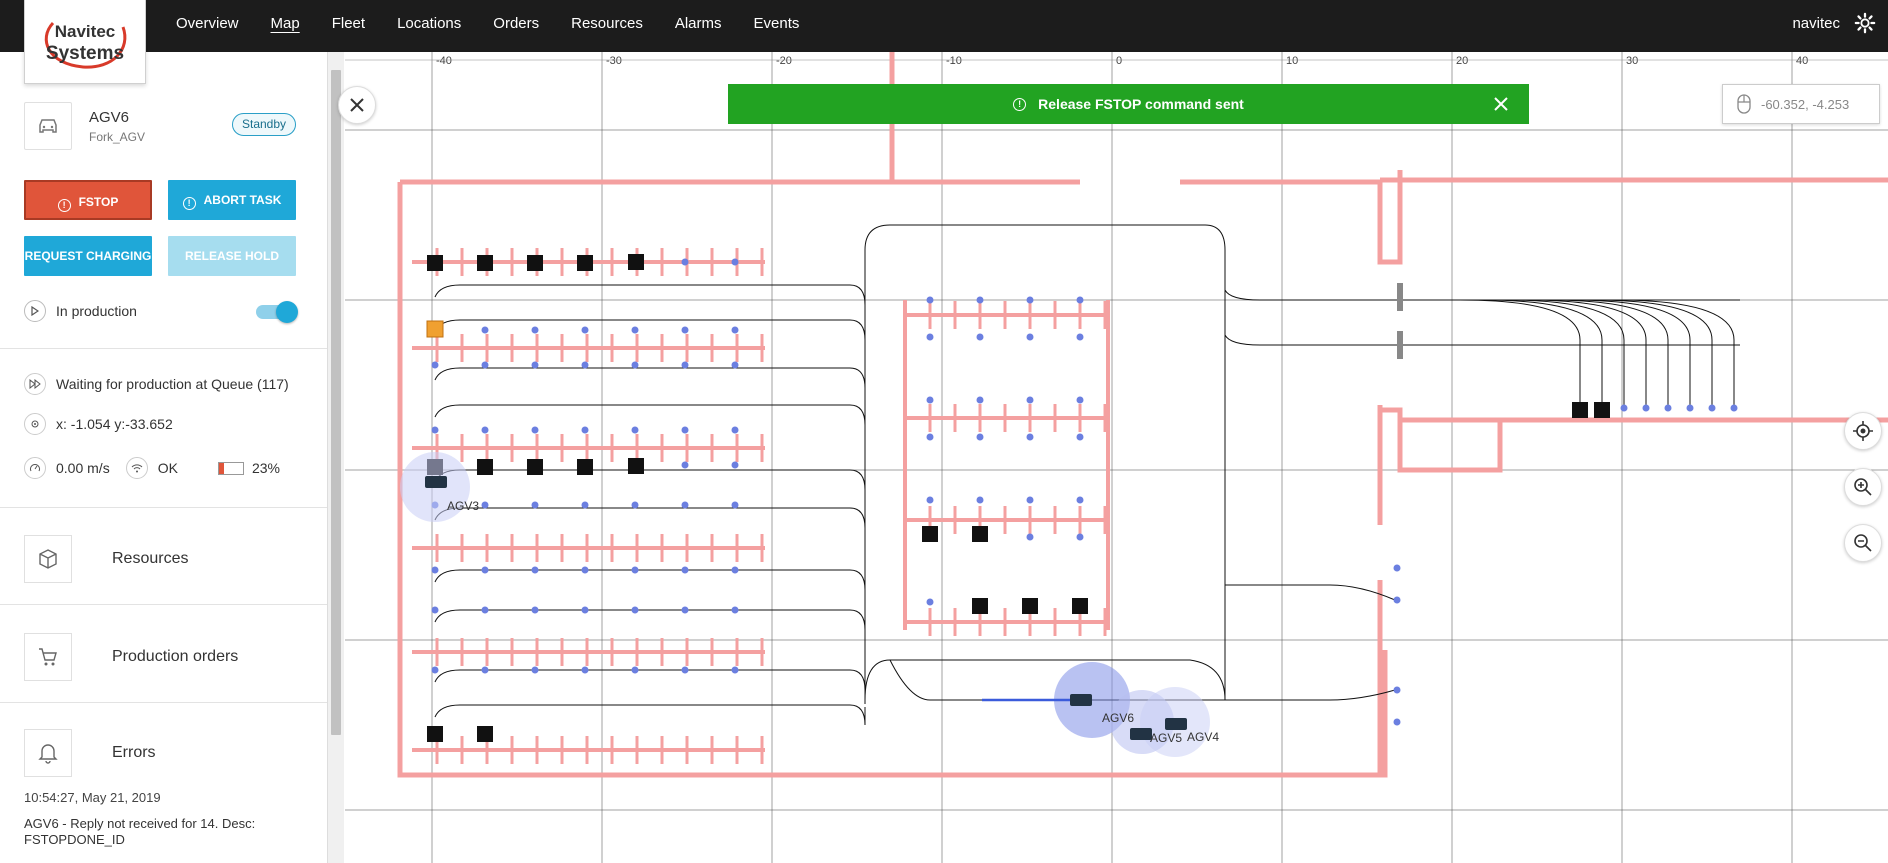 This screenshot has height=863, width=1888. I want to click on wifi-icon, so click(136, 468).